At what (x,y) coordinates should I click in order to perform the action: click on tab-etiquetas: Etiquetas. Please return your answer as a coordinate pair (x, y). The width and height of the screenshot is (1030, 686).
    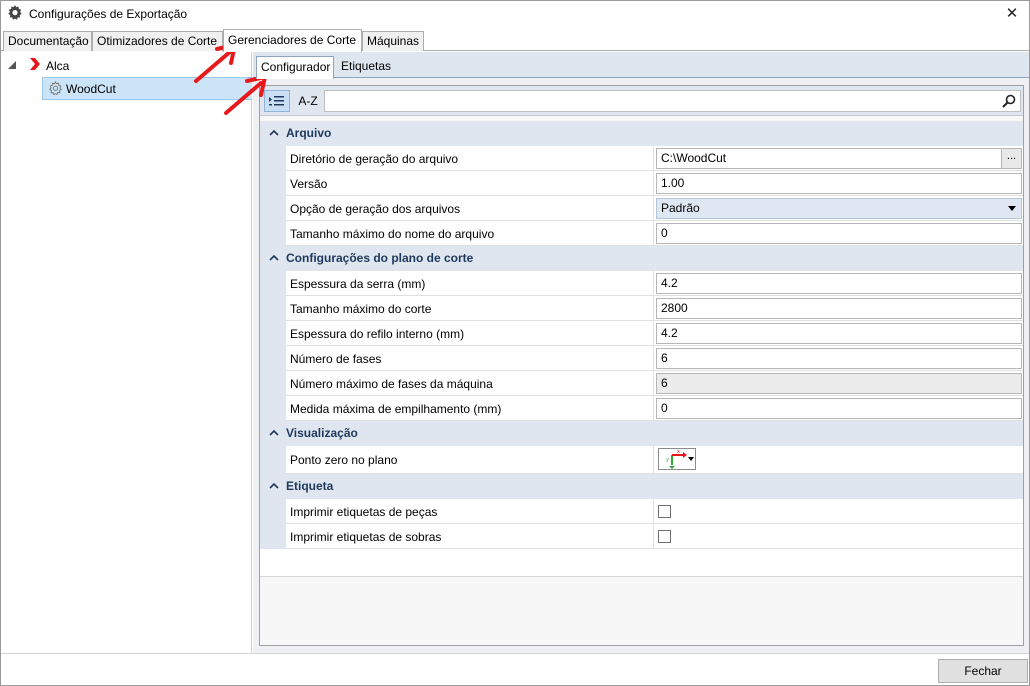
    Looking at the image, I should click on (365, 67).